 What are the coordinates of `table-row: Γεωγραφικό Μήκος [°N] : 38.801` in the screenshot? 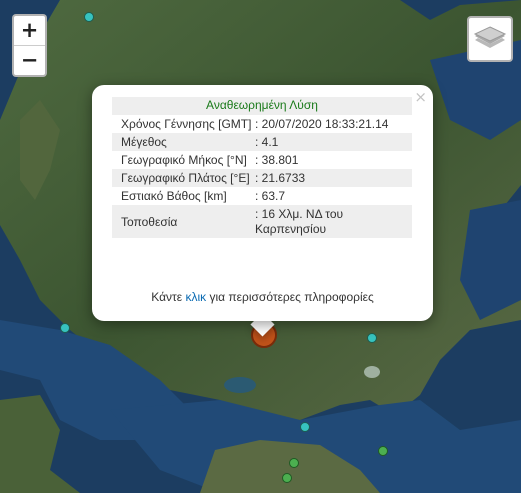 It's located at (262, 160).